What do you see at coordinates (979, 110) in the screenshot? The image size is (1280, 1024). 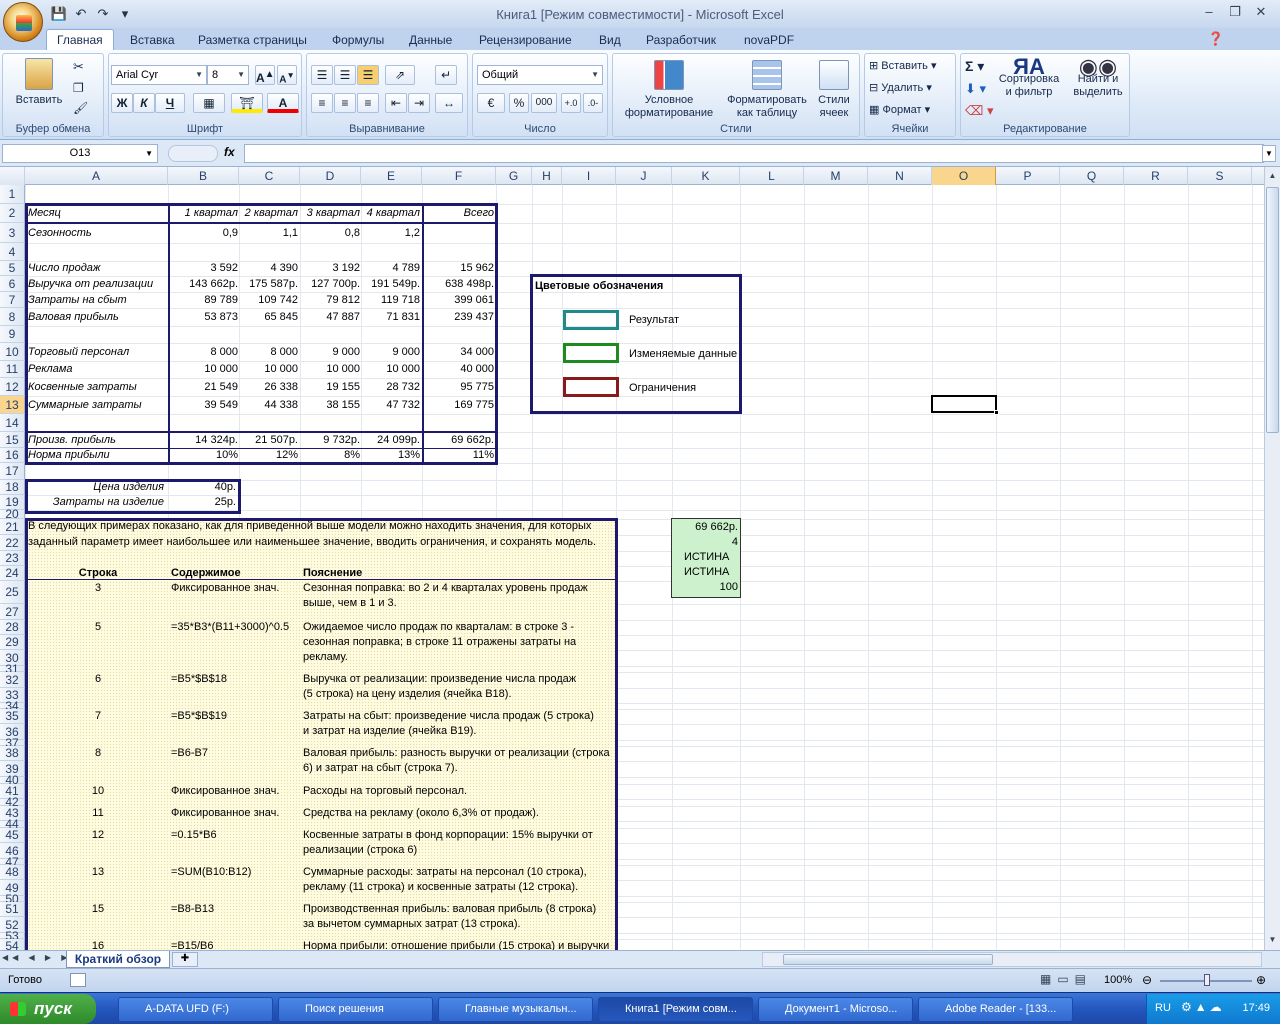 I see `clear-icon: ⌫ ▾` at bounding box center [979, 110].